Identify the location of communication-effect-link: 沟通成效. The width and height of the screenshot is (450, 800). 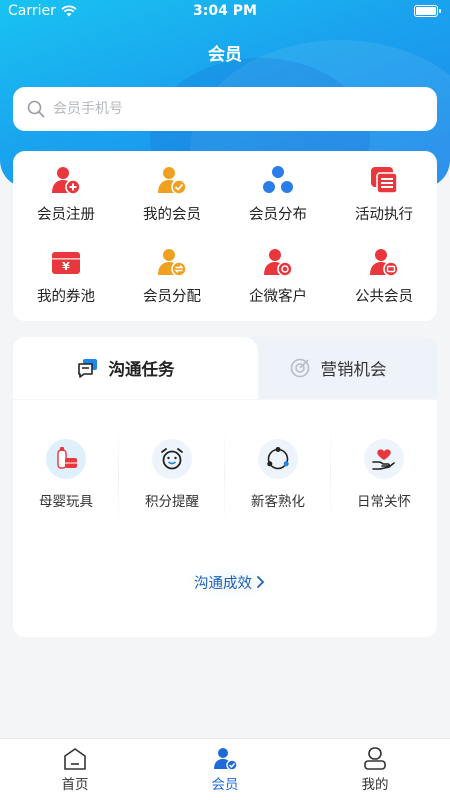
(230, 582).